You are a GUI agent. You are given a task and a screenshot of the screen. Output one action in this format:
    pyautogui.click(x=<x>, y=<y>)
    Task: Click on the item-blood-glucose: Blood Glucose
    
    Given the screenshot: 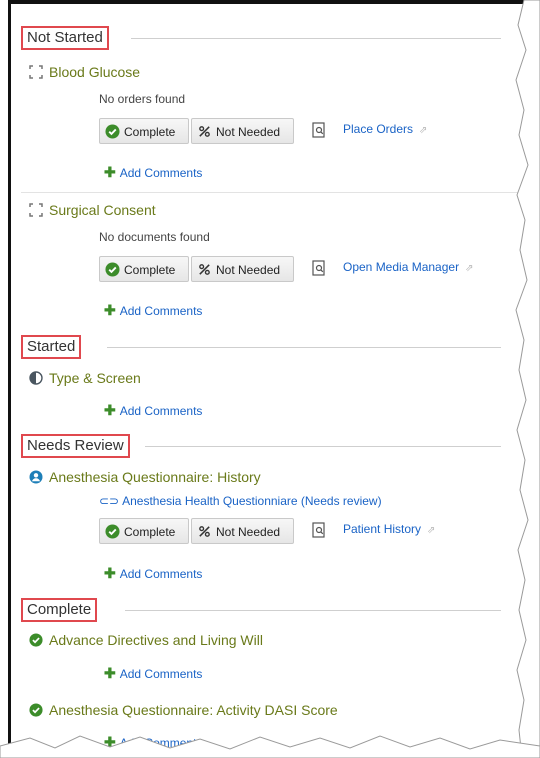 What is the action you would take?
    pyautogui.click(x=84, y=72)
    